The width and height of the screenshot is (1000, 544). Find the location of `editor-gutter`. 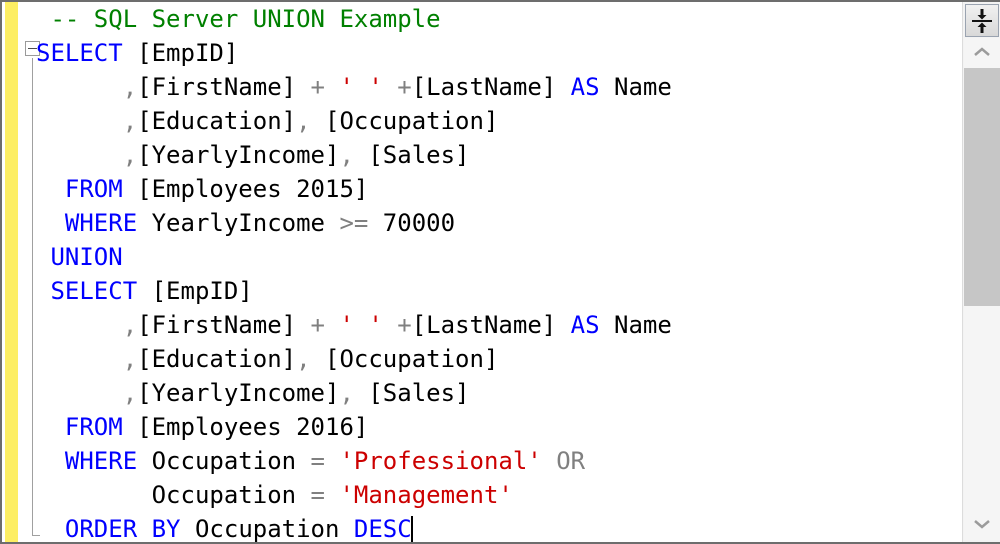

editor-gutter is located at coordinates (21, 272).